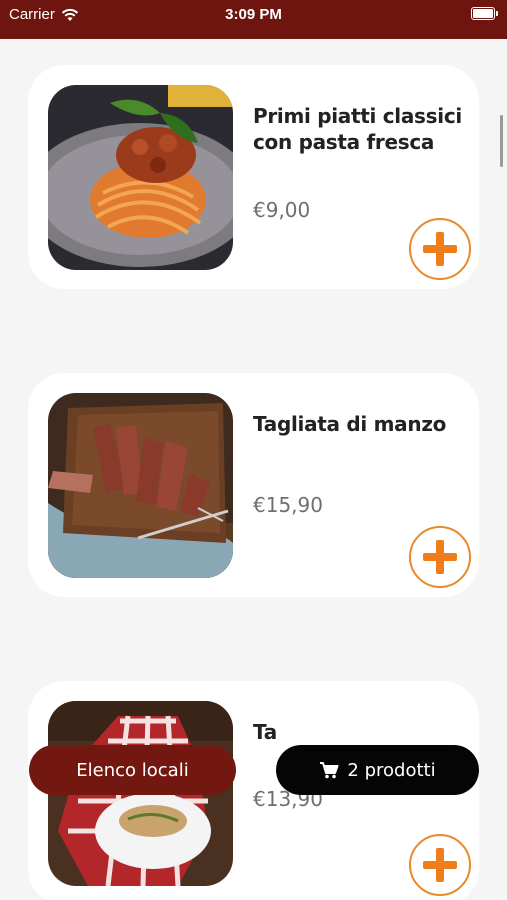 The height and width of the screenshot is (900, 507). I want to click on locations-list-button: Elenco locali, so click(132, 770).